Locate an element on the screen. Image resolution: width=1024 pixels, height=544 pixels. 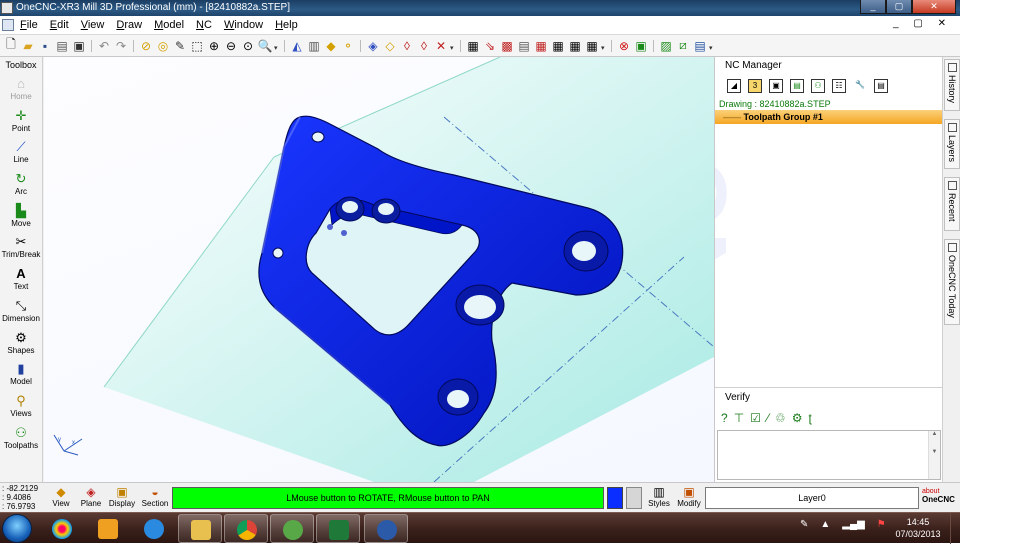
zoom-in-icon: ⊕ is located at coordinates (214, 46).